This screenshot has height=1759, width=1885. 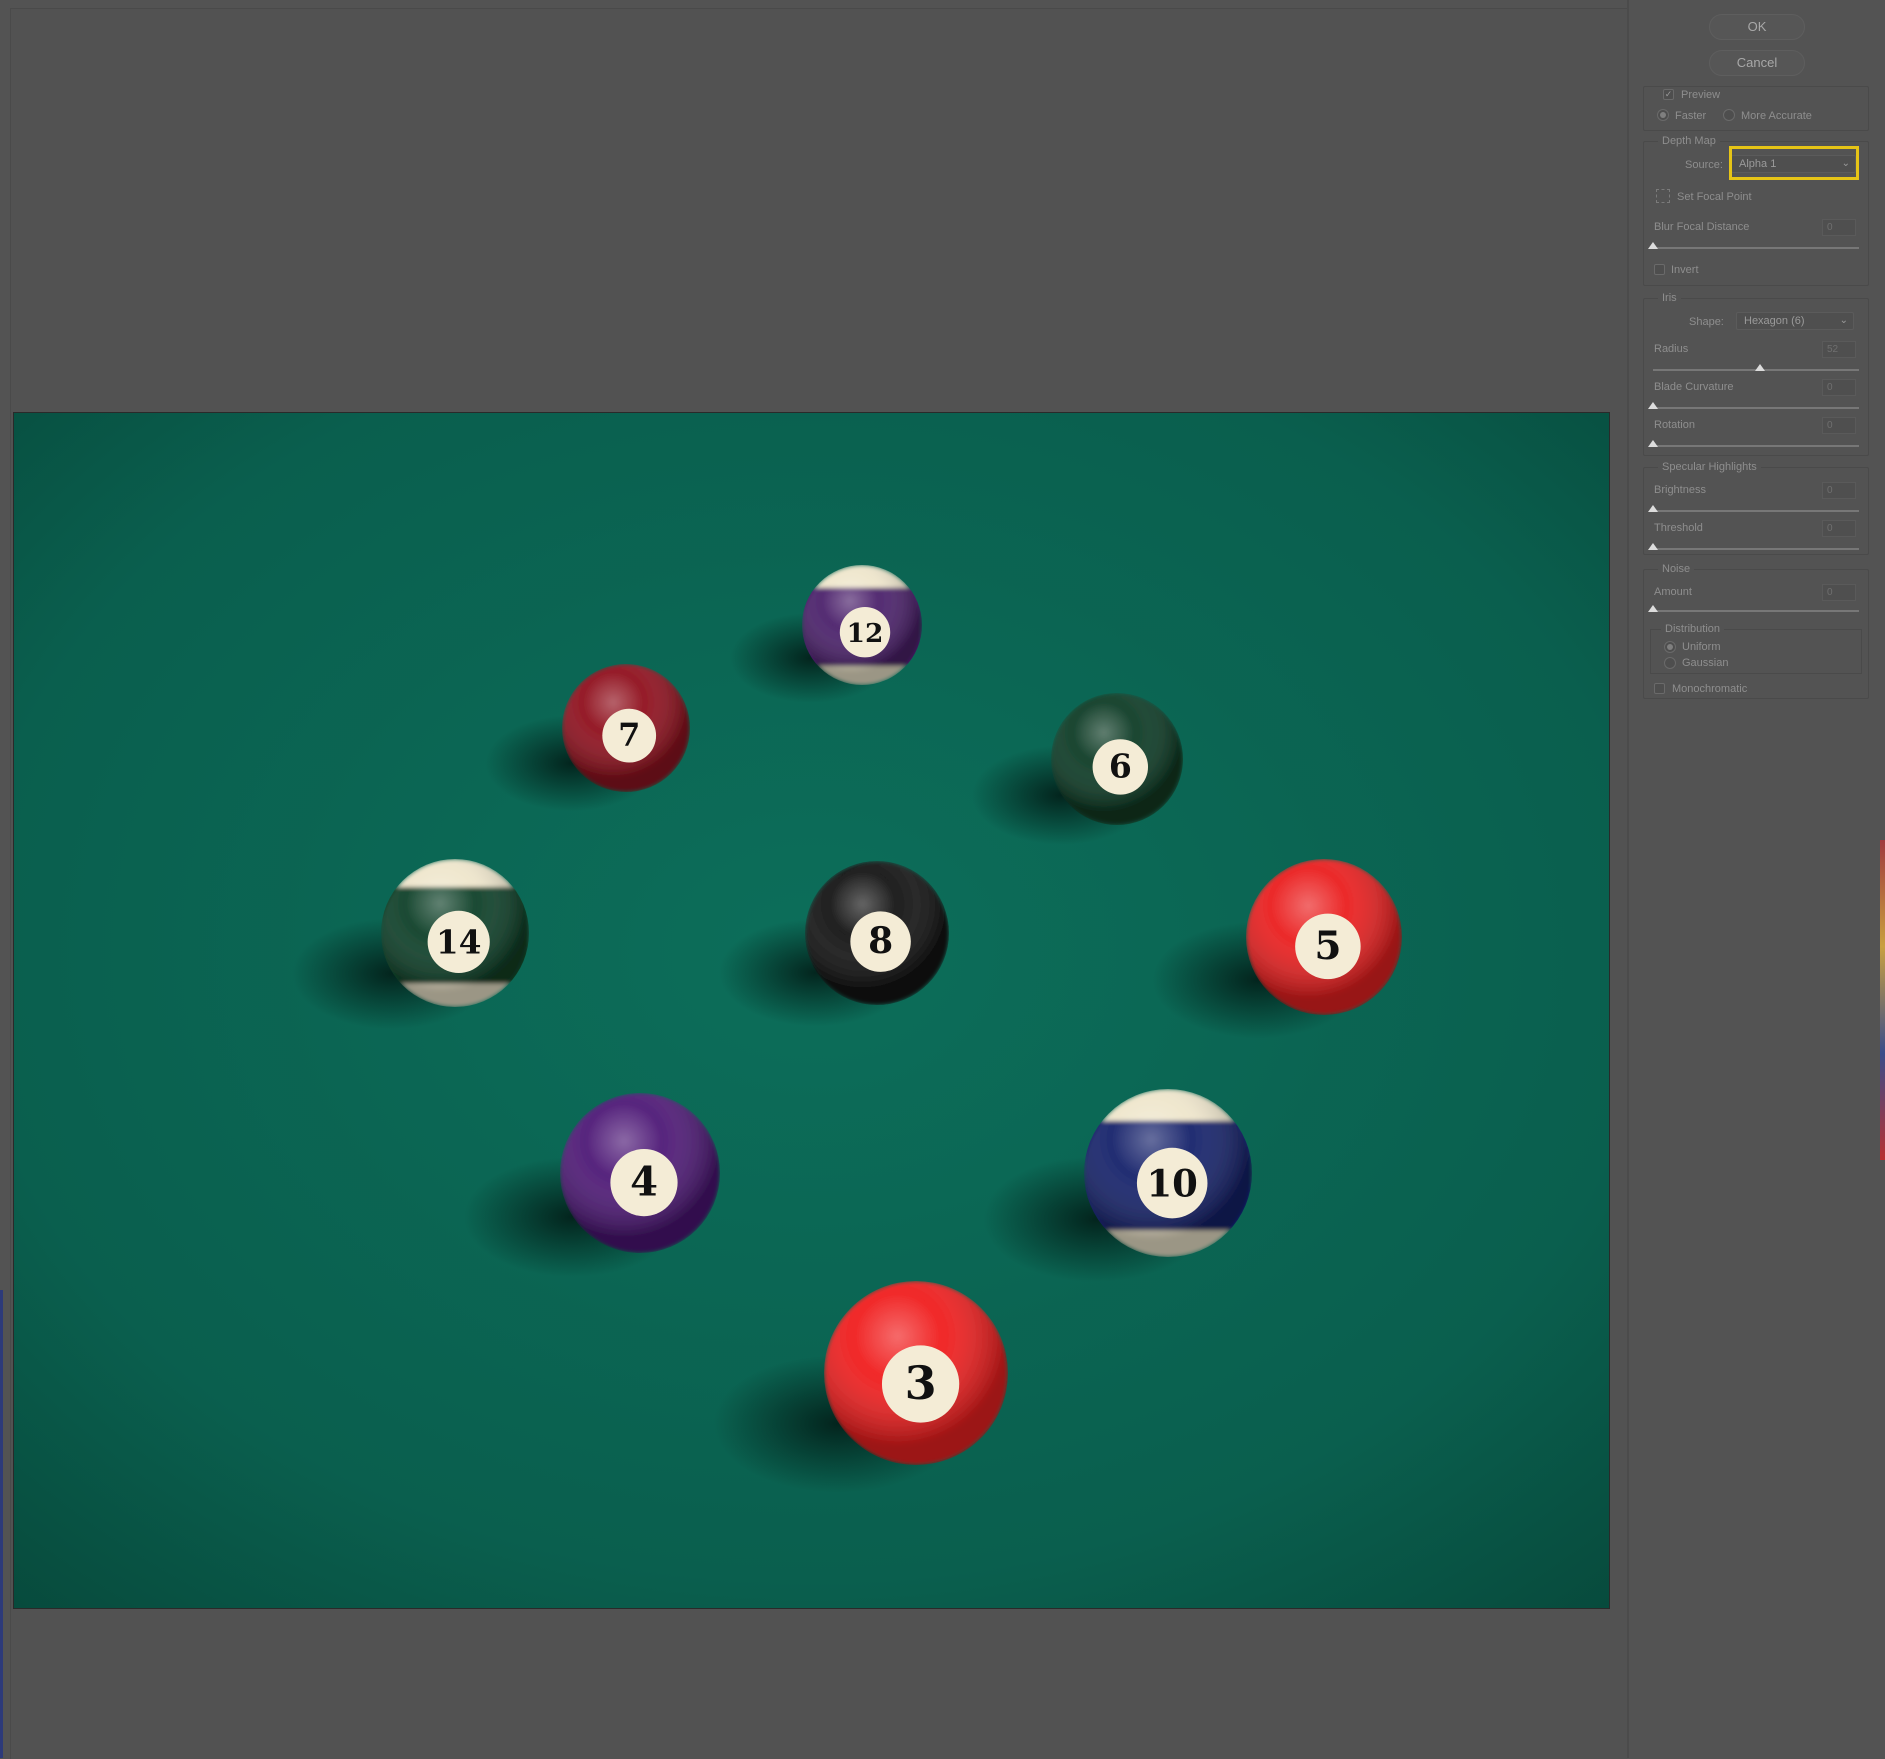 What do you see at coordinates (1676, 569) in the screenshot?
I see `noise-legend: Noise` at bounding box center [1676, 569].